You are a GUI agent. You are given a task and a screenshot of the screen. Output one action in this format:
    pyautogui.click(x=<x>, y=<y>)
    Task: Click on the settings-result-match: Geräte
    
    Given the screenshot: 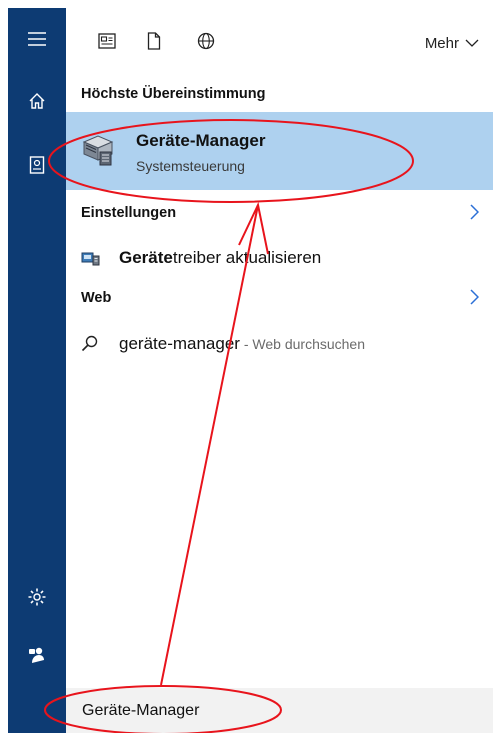 What is the action you would take?
    pyautogui.click(x=146, y=257)
    